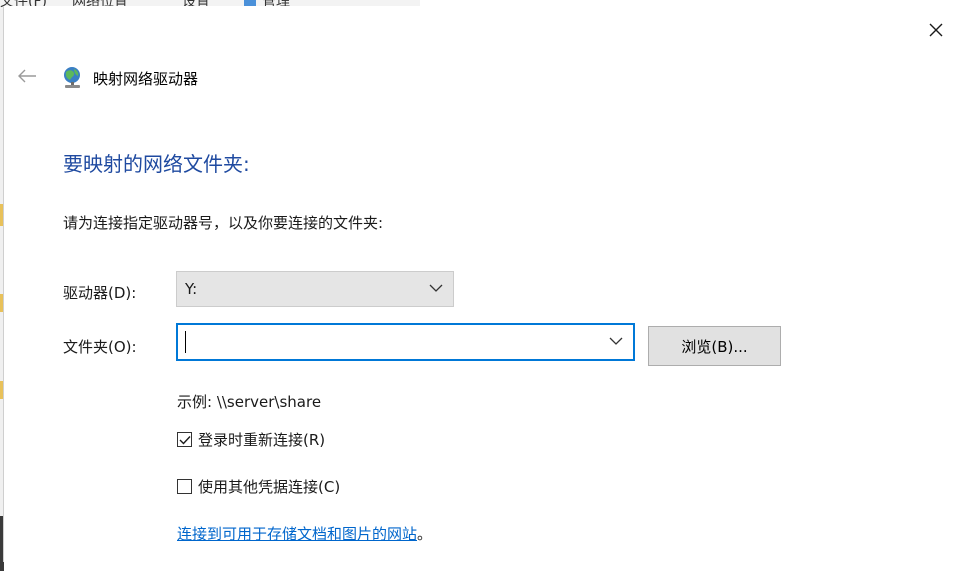 The height and width of the screenshot is (571, 962). What do you see at coordinates (262, 440) in the screenshot?
I see `reconnect-label: 登录时重新连接(R)` at bounding box center [262, 440].